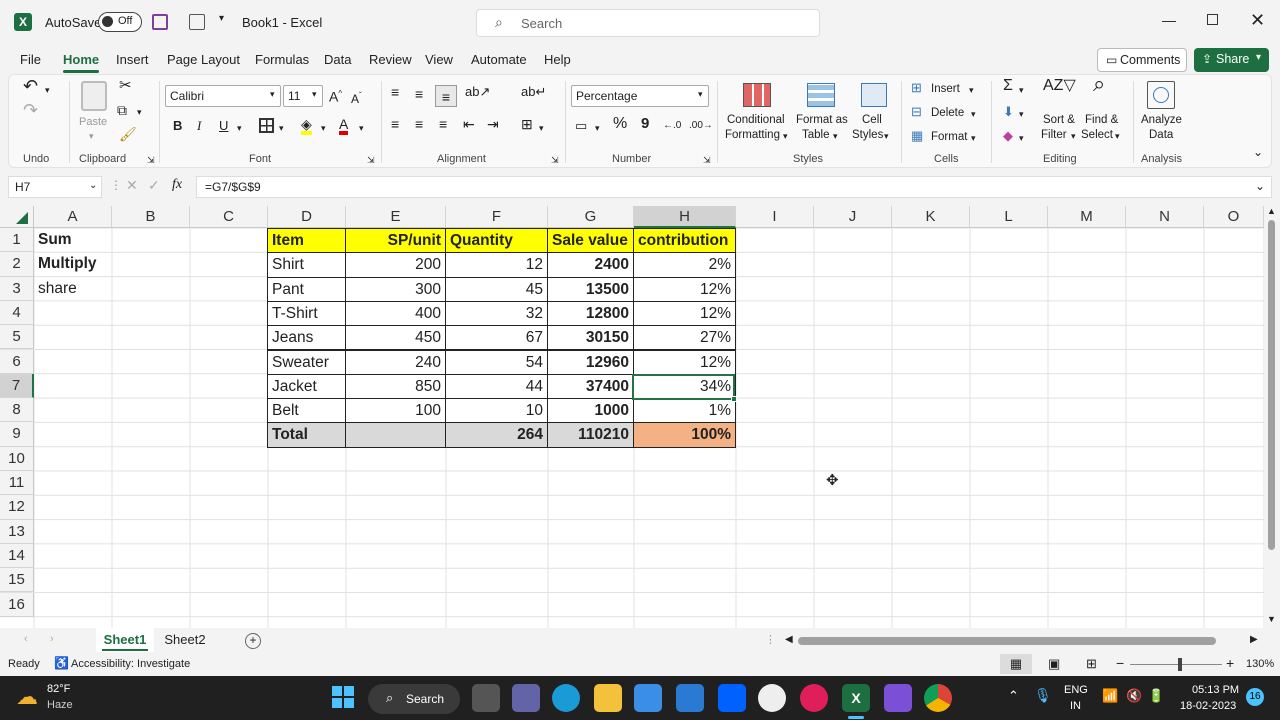 This screenshot has width=1280, height=720. Describe the element at coordinates (439, 59) in the screenshot. I see `tab-view: View` at that location.